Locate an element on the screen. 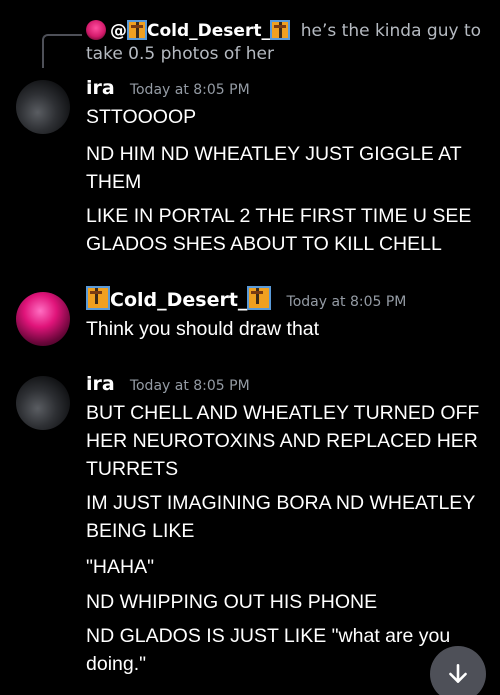 The height and width of the screenshot is (695, 500). jump-to-bottom-button is located at coordinates (458, 670).